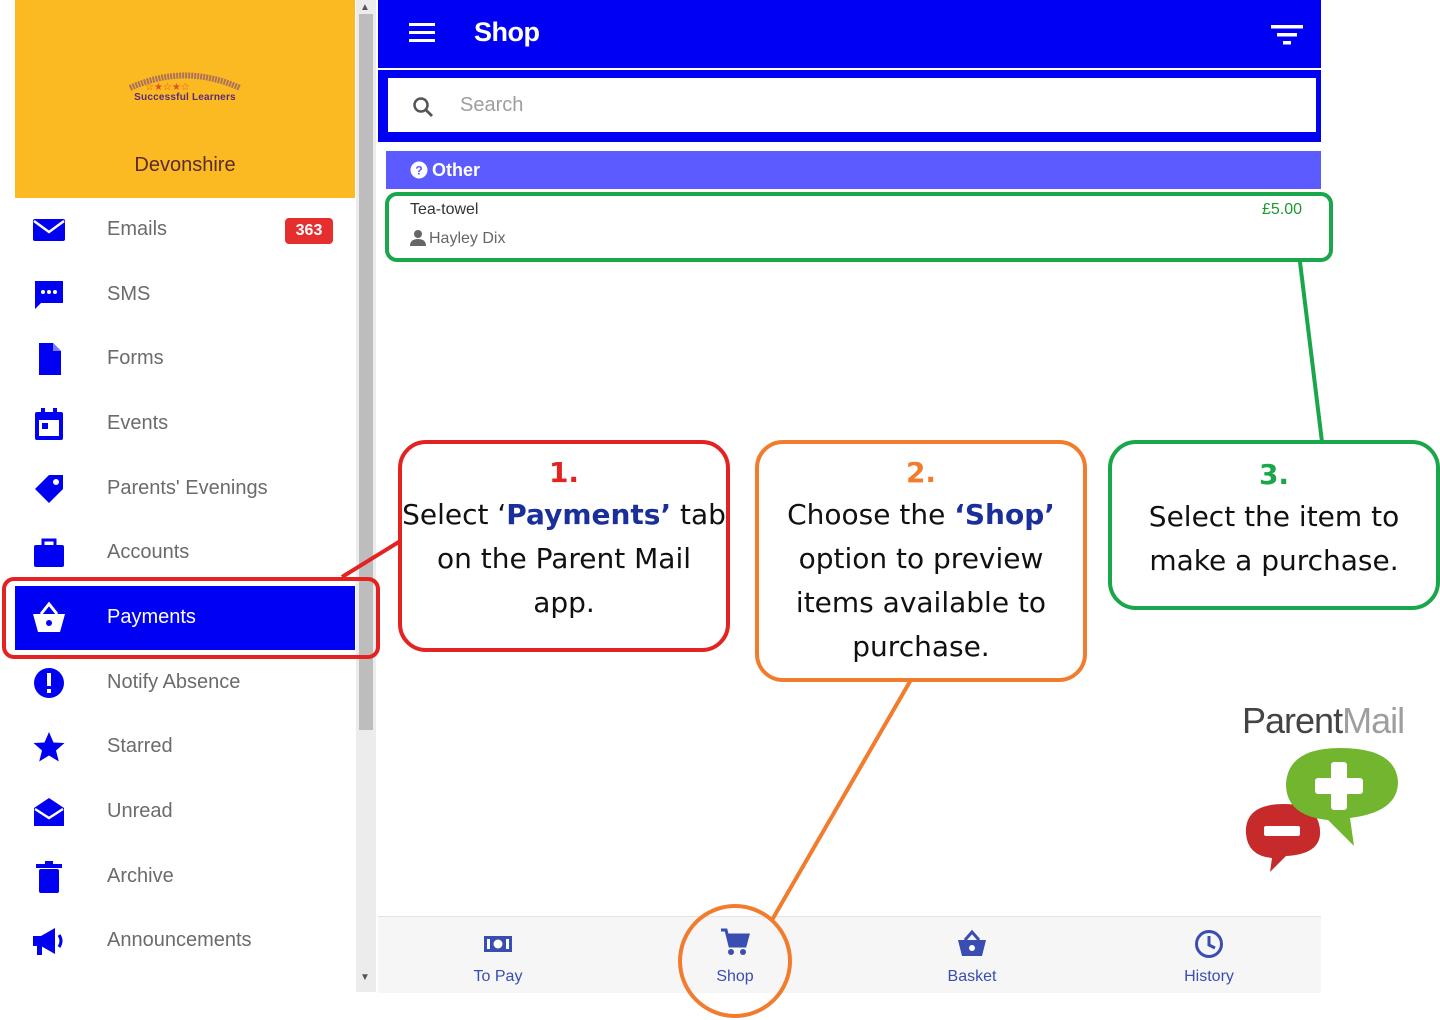 The height and width of the screenshot is (1020, 1440). Describe the element at coordinates (1004, 514) in the screenshot. I see `callout-strong: ‘Shop’` at that location.